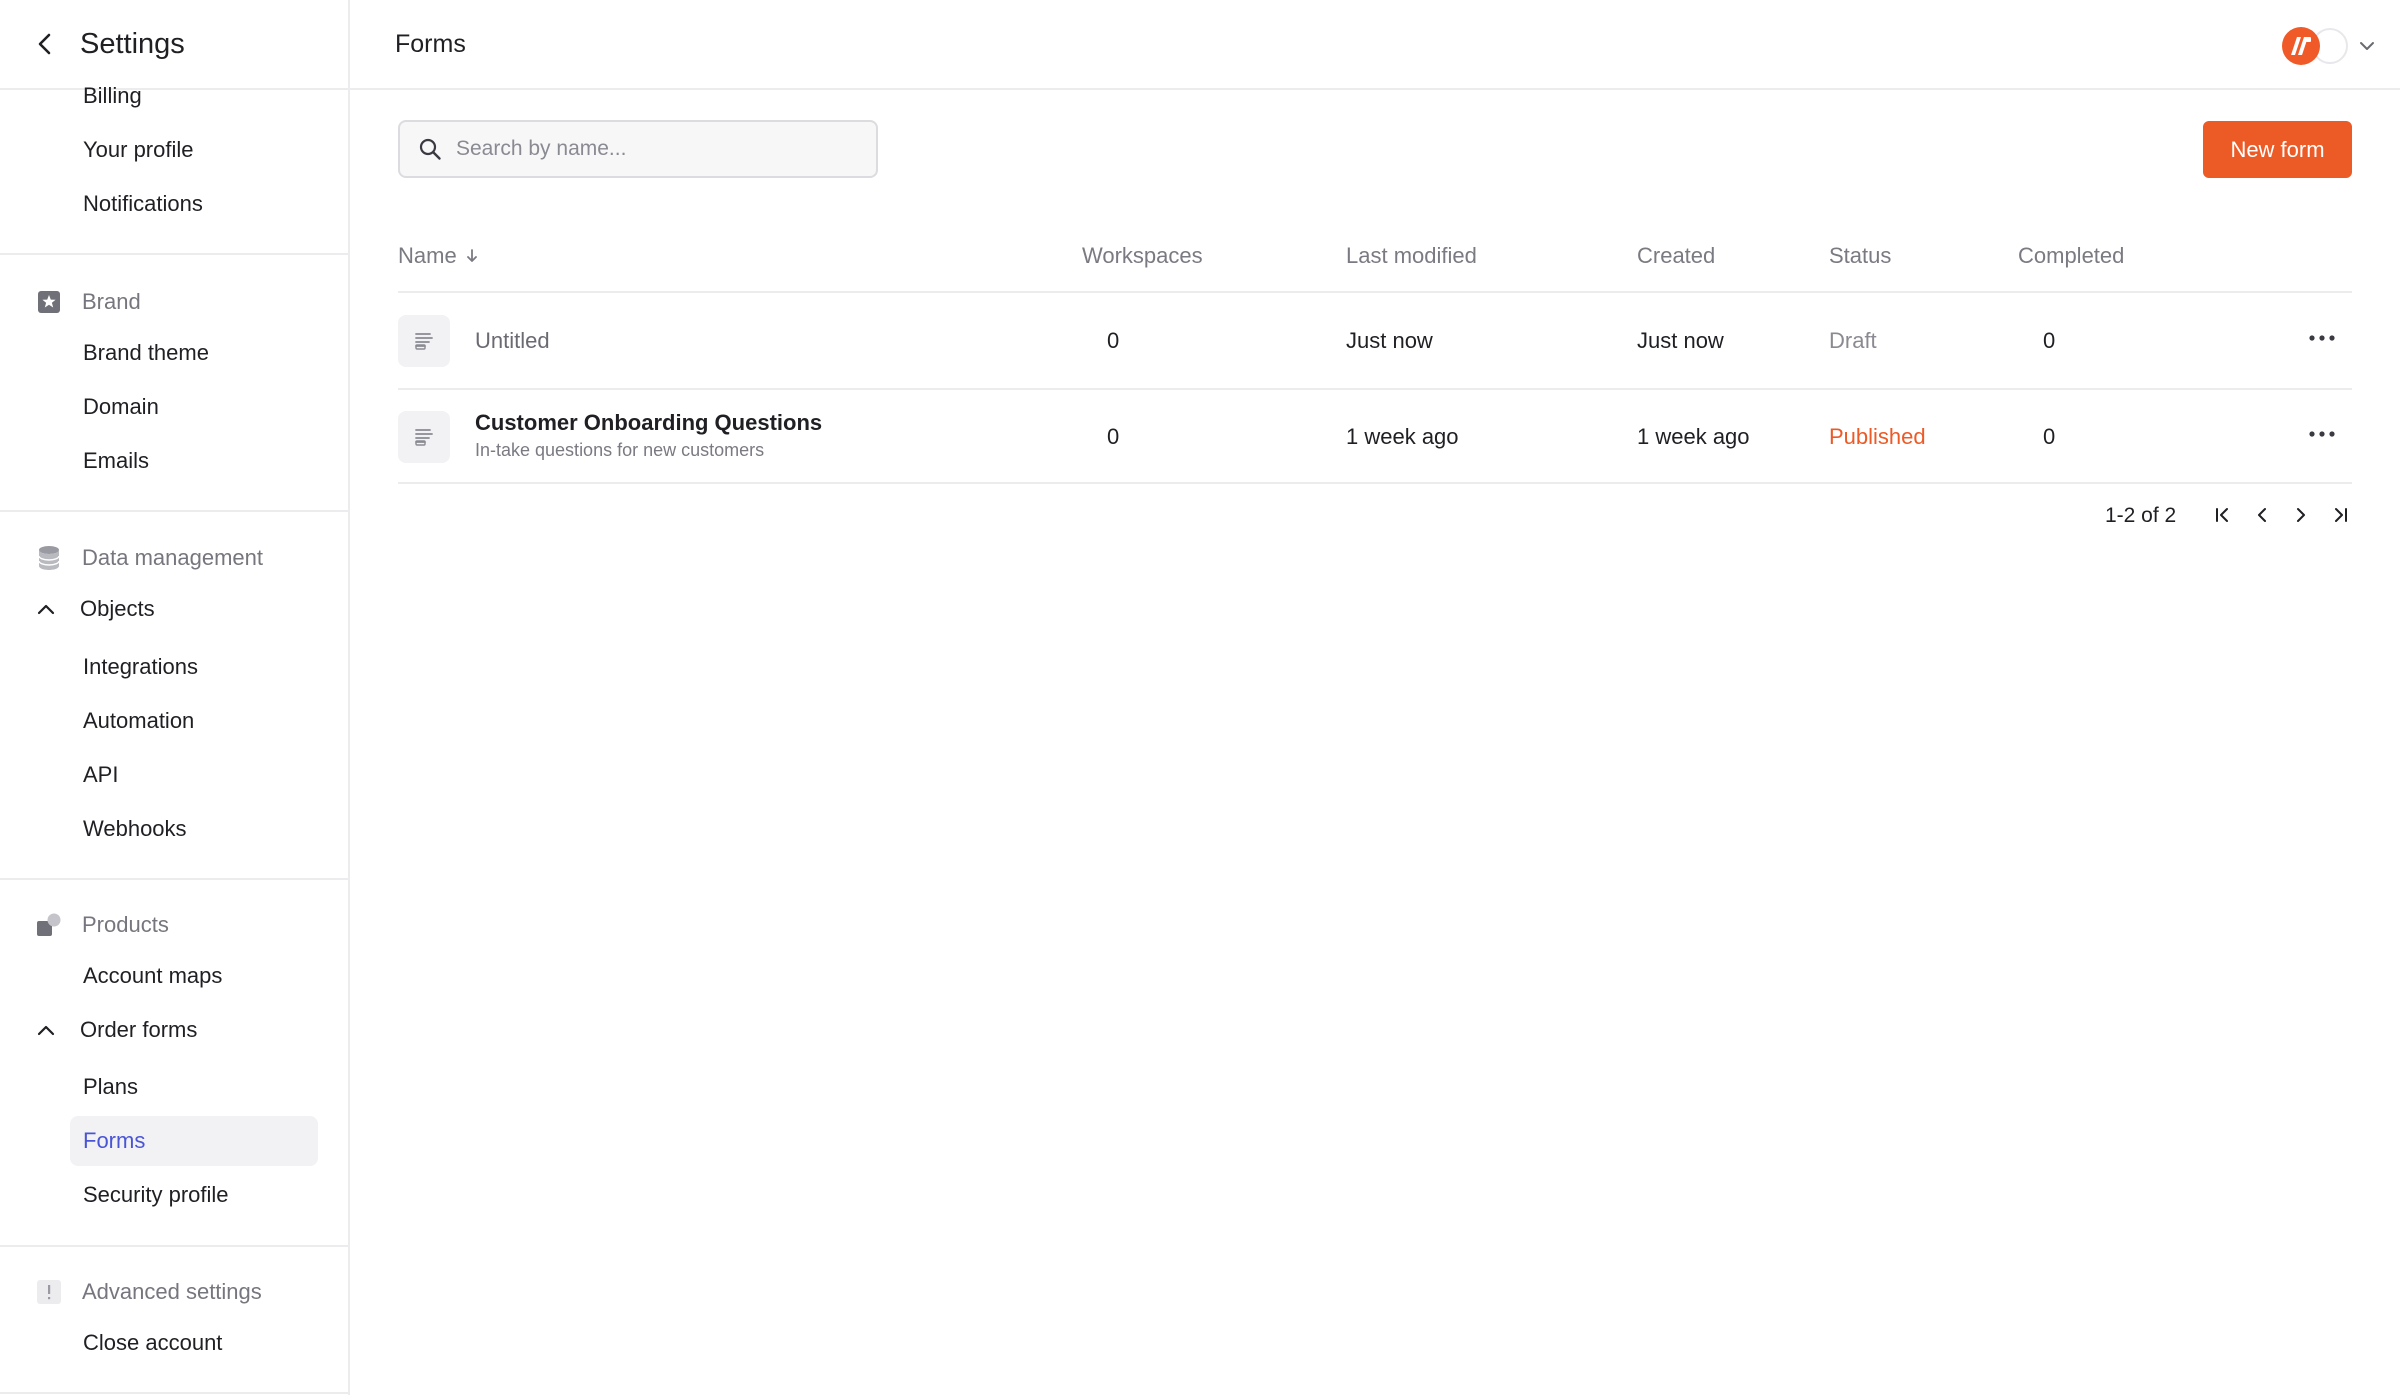 Image resolution: width=2400 pixels, height=1395 pixels. Describe the element at coordinates (49, 558) in the screenshot. I see `database-icon` at that location.